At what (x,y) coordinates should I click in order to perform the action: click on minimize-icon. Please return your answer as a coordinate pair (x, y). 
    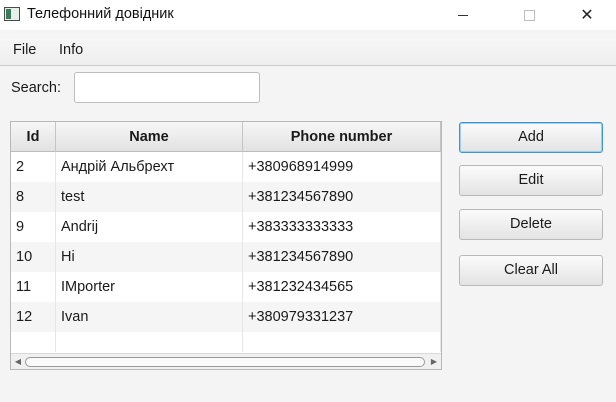
    Looking at the image, I should click on (463, 15).